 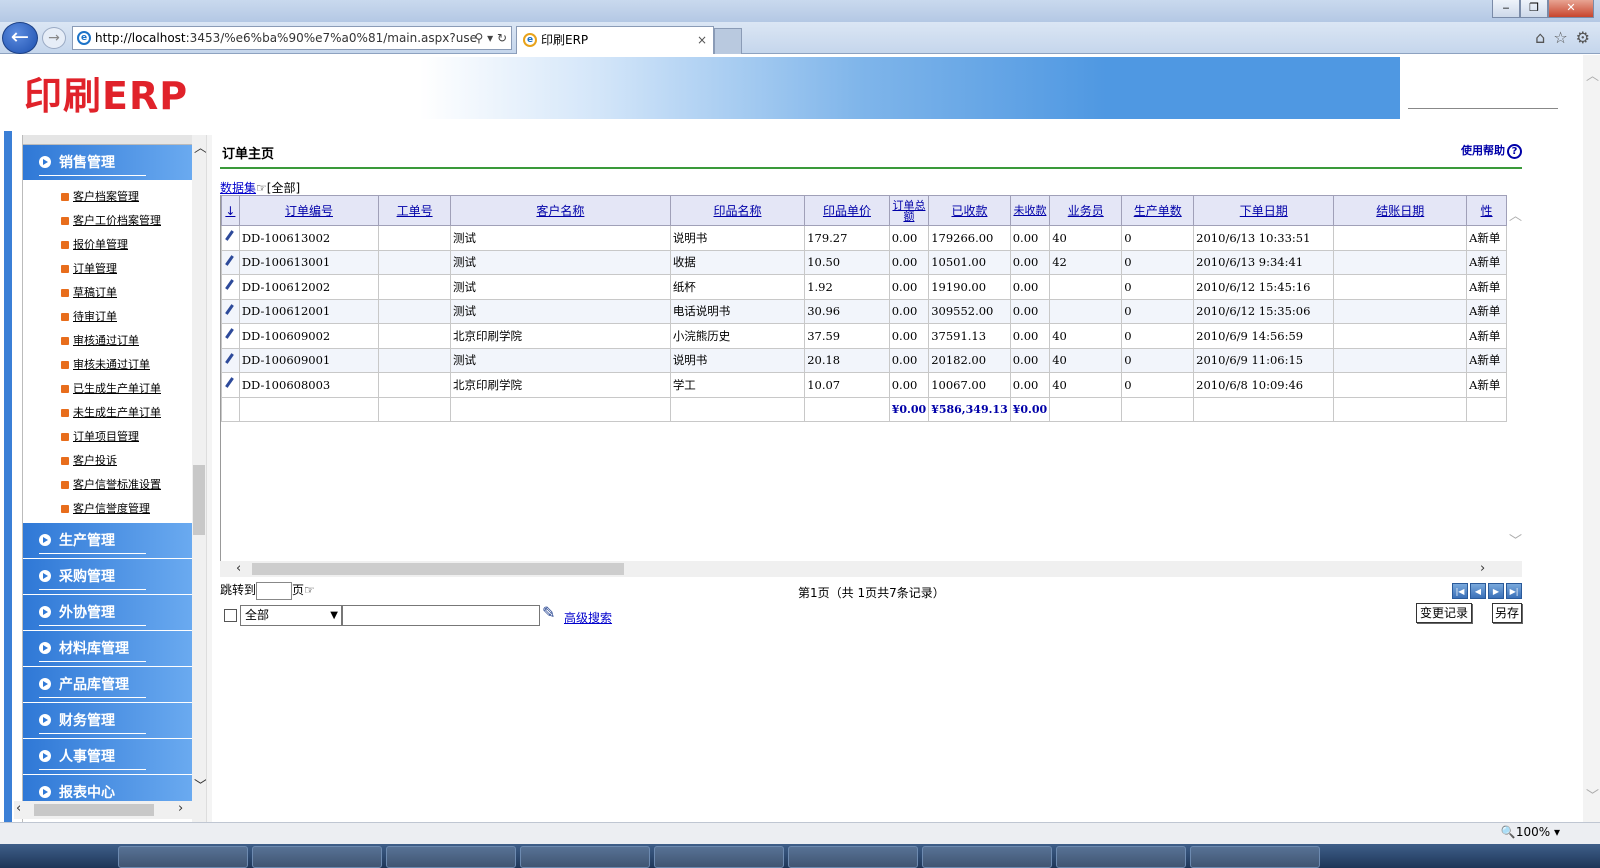 I want to click on search-brush-icon: ✎, so click(x=548, y=612).